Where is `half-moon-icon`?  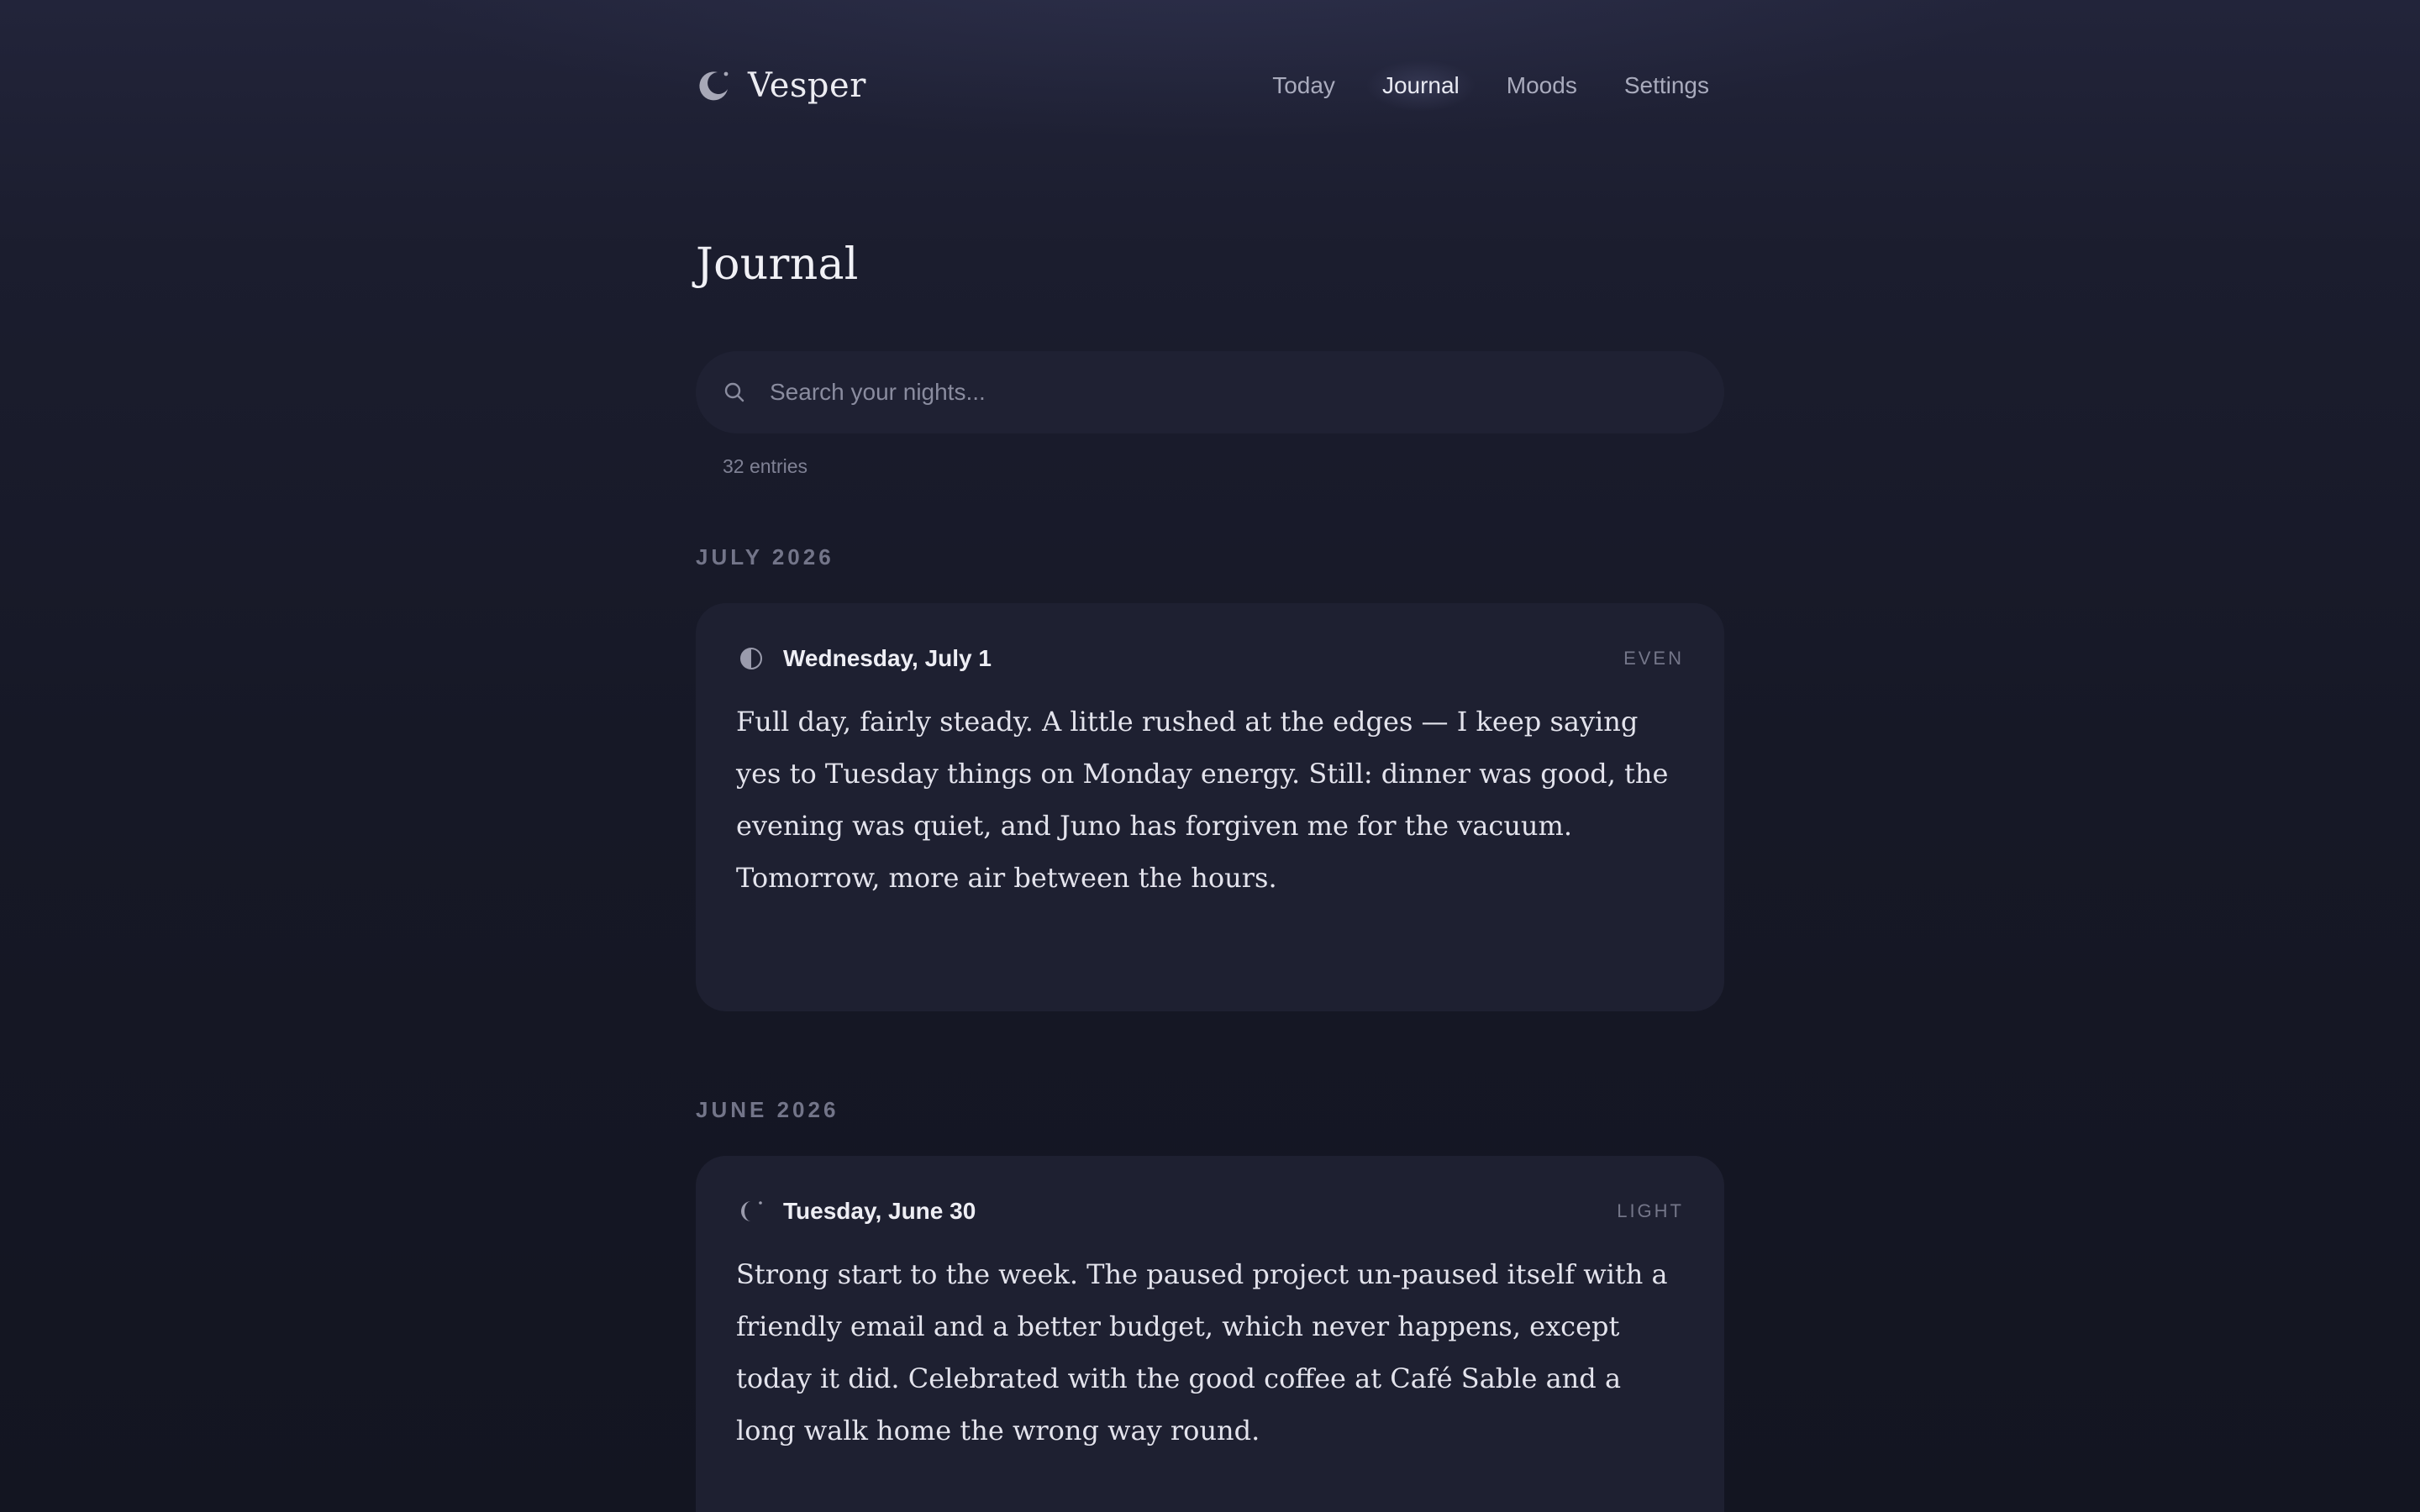 half-moon-icon is located at coordinates (751, 658).